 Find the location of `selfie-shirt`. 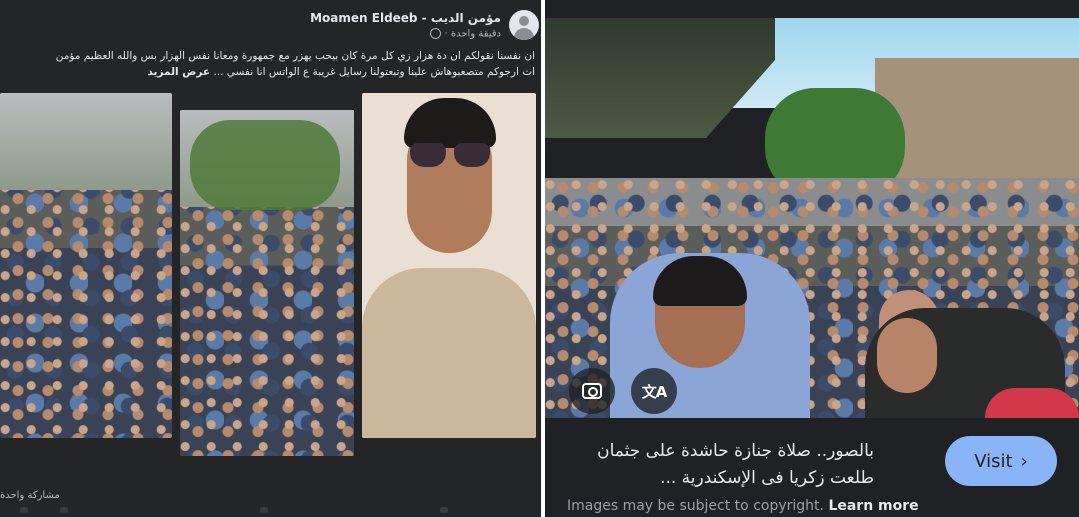

selfie-shirt is located at coordinates (449, 353).